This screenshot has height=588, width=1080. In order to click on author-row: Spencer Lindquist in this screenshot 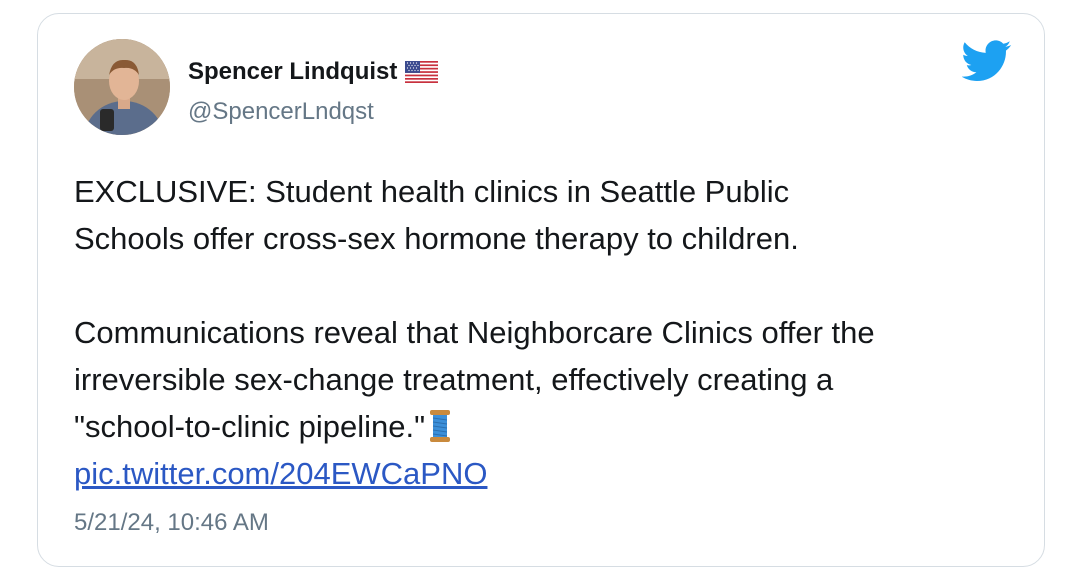, I will do `click(313, 72)`.